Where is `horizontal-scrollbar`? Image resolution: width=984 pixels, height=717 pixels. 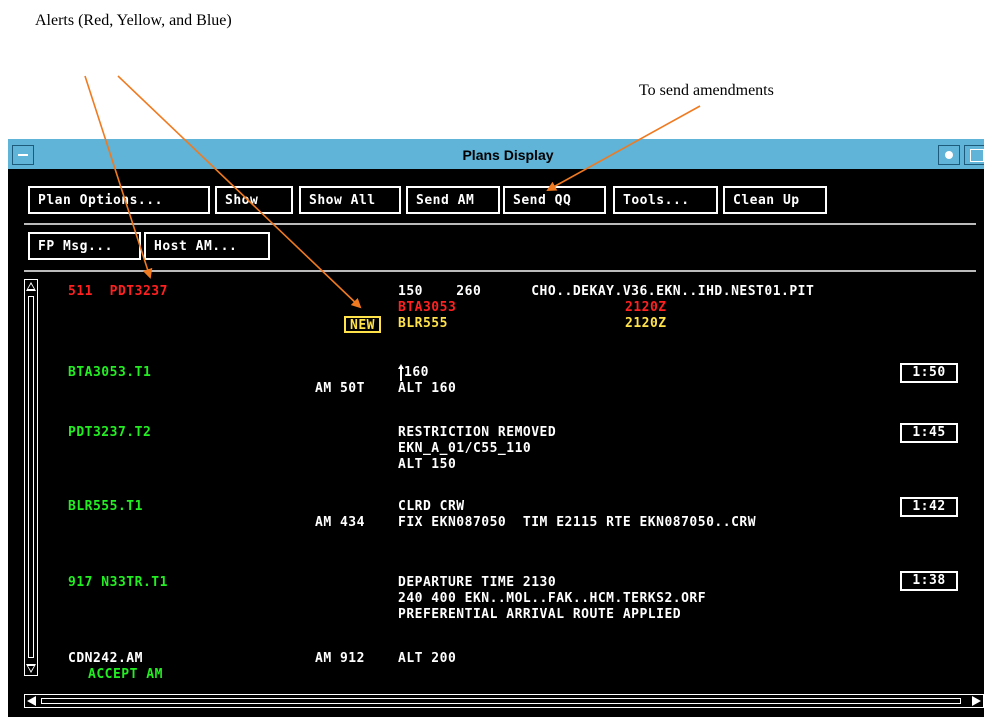
horizontal-scrollbar is located at coordinates (504, 701).